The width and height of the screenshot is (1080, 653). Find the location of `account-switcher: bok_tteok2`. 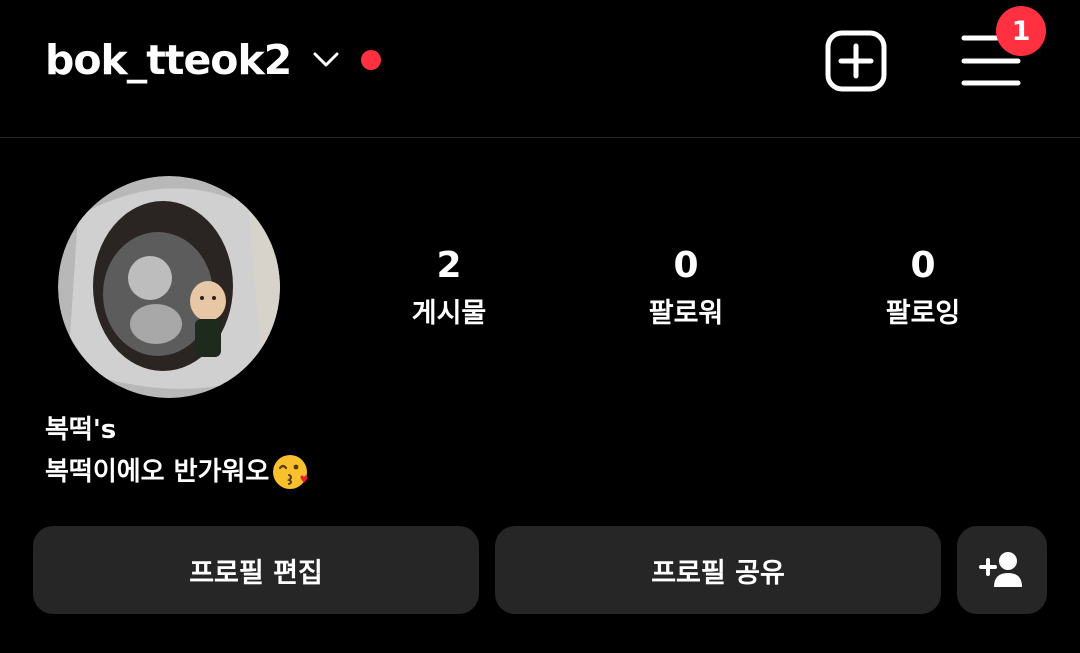

account-switcher: bok_tteok2 is located at coordinates (213, 60).